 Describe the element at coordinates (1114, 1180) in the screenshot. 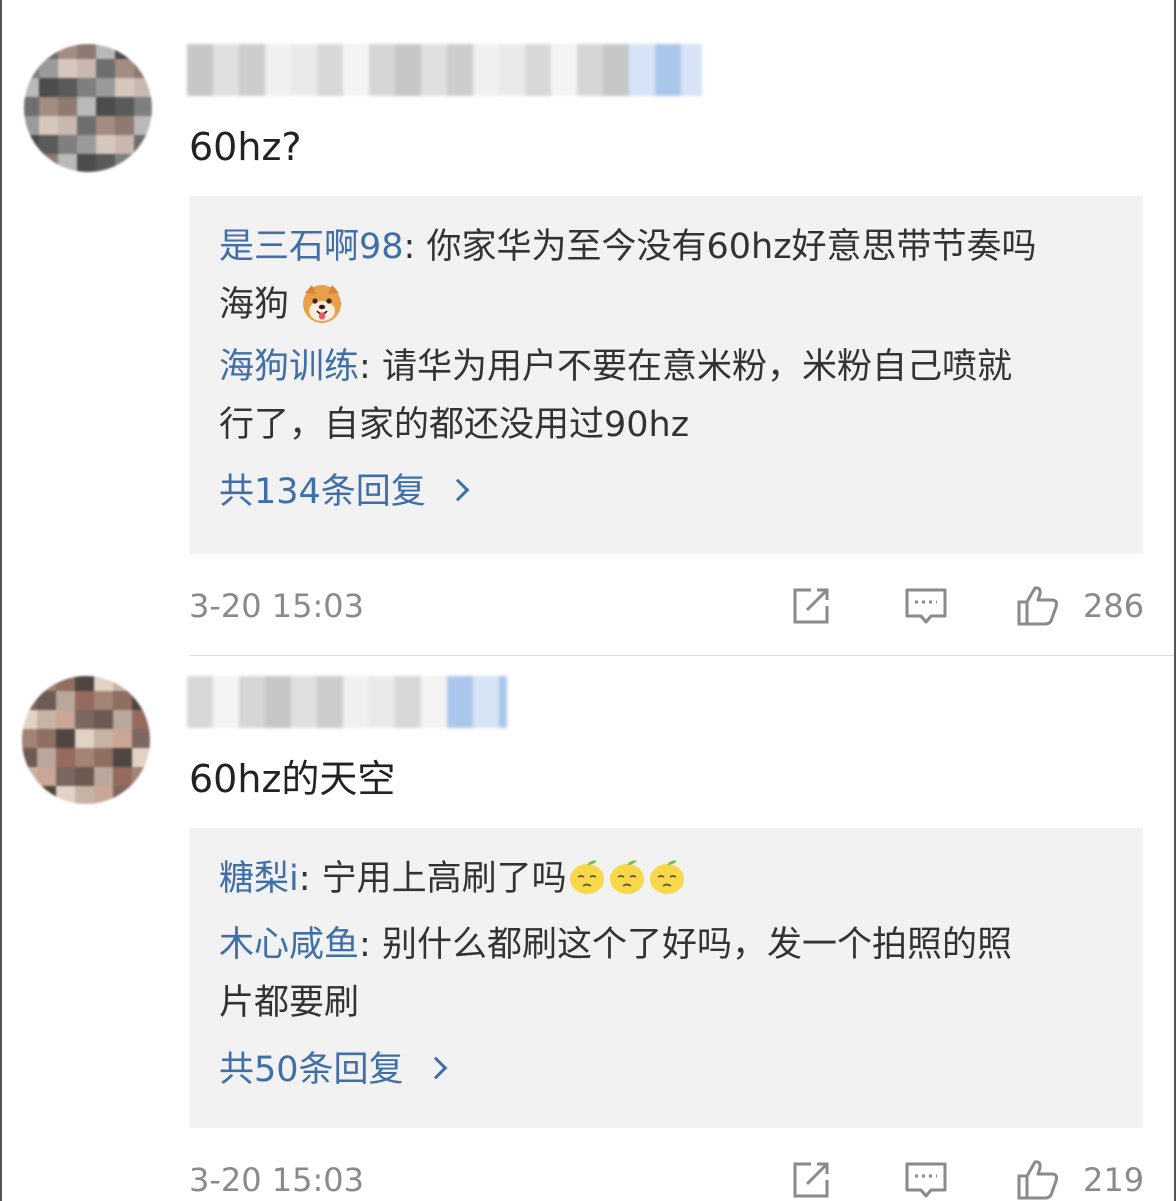

I see `like-count: 219` at that location.